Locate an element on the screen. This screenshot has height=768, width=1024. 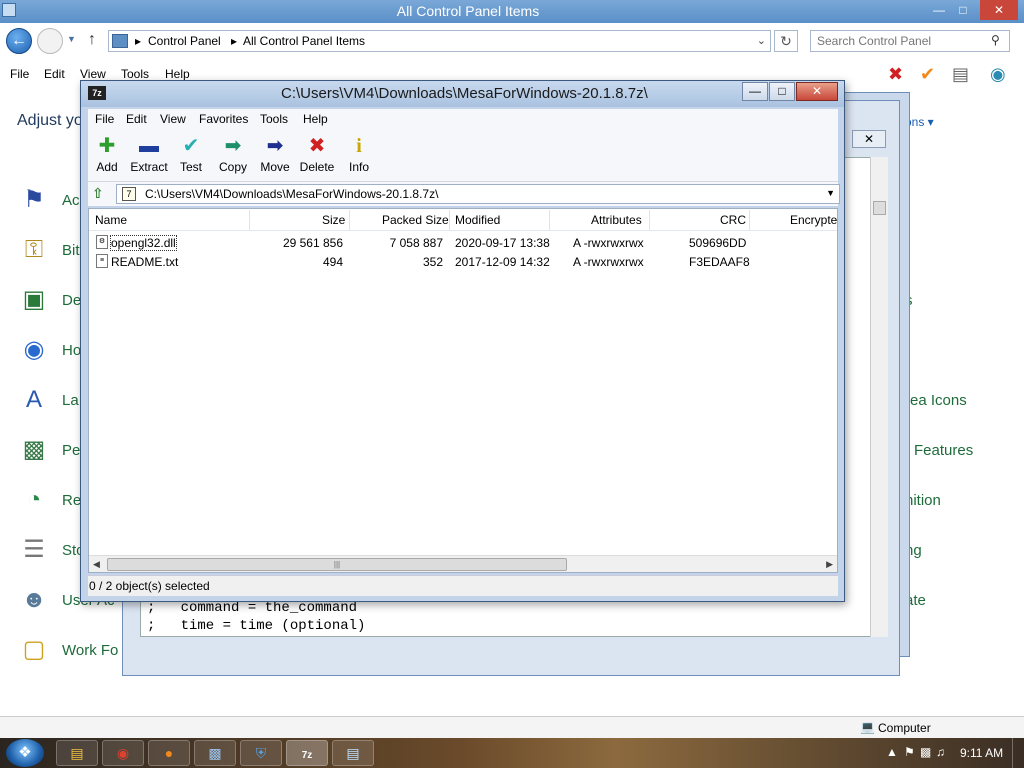
background-close-button: ✕ is located at coordinates (869, 139).